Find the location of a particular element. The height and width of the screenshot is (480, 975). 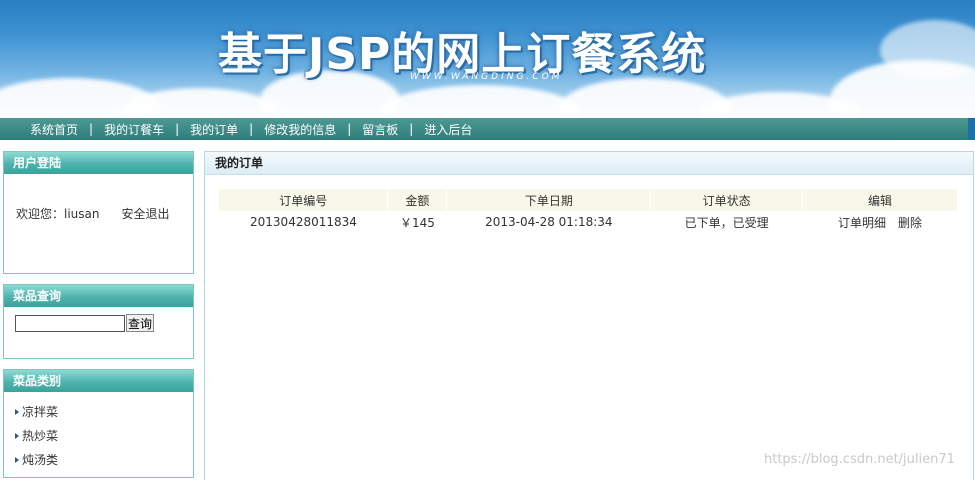

nav-home: 系统首页 is located at coordinates (54, 129).